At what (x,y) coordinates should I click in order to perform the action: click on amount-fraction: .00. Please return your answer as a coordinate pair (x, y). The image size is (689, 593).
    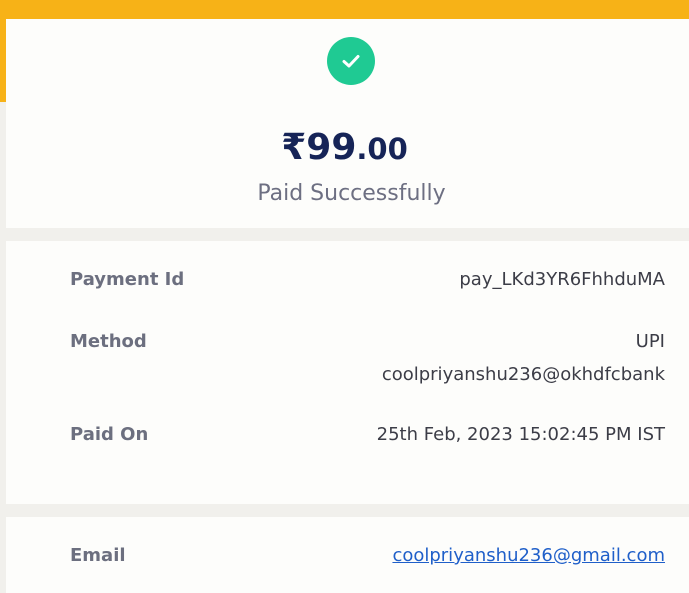
    Looking at the image, I should click on (382, 149).